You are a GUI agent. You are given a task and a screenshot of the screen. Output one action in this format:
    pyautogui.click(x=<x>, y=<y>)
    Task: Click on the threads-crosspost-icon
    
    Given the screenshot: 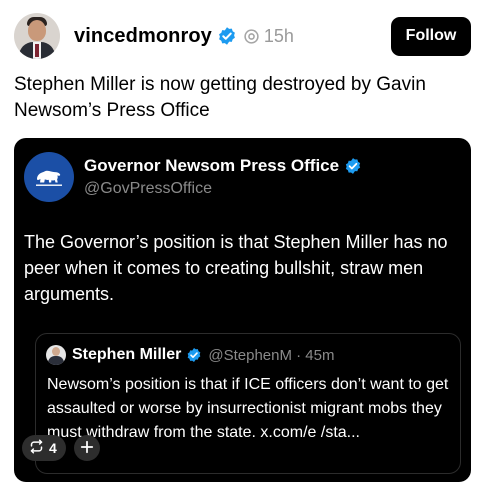 What is the action you would take?
    pyautogui.click(x=251, y=36)
    